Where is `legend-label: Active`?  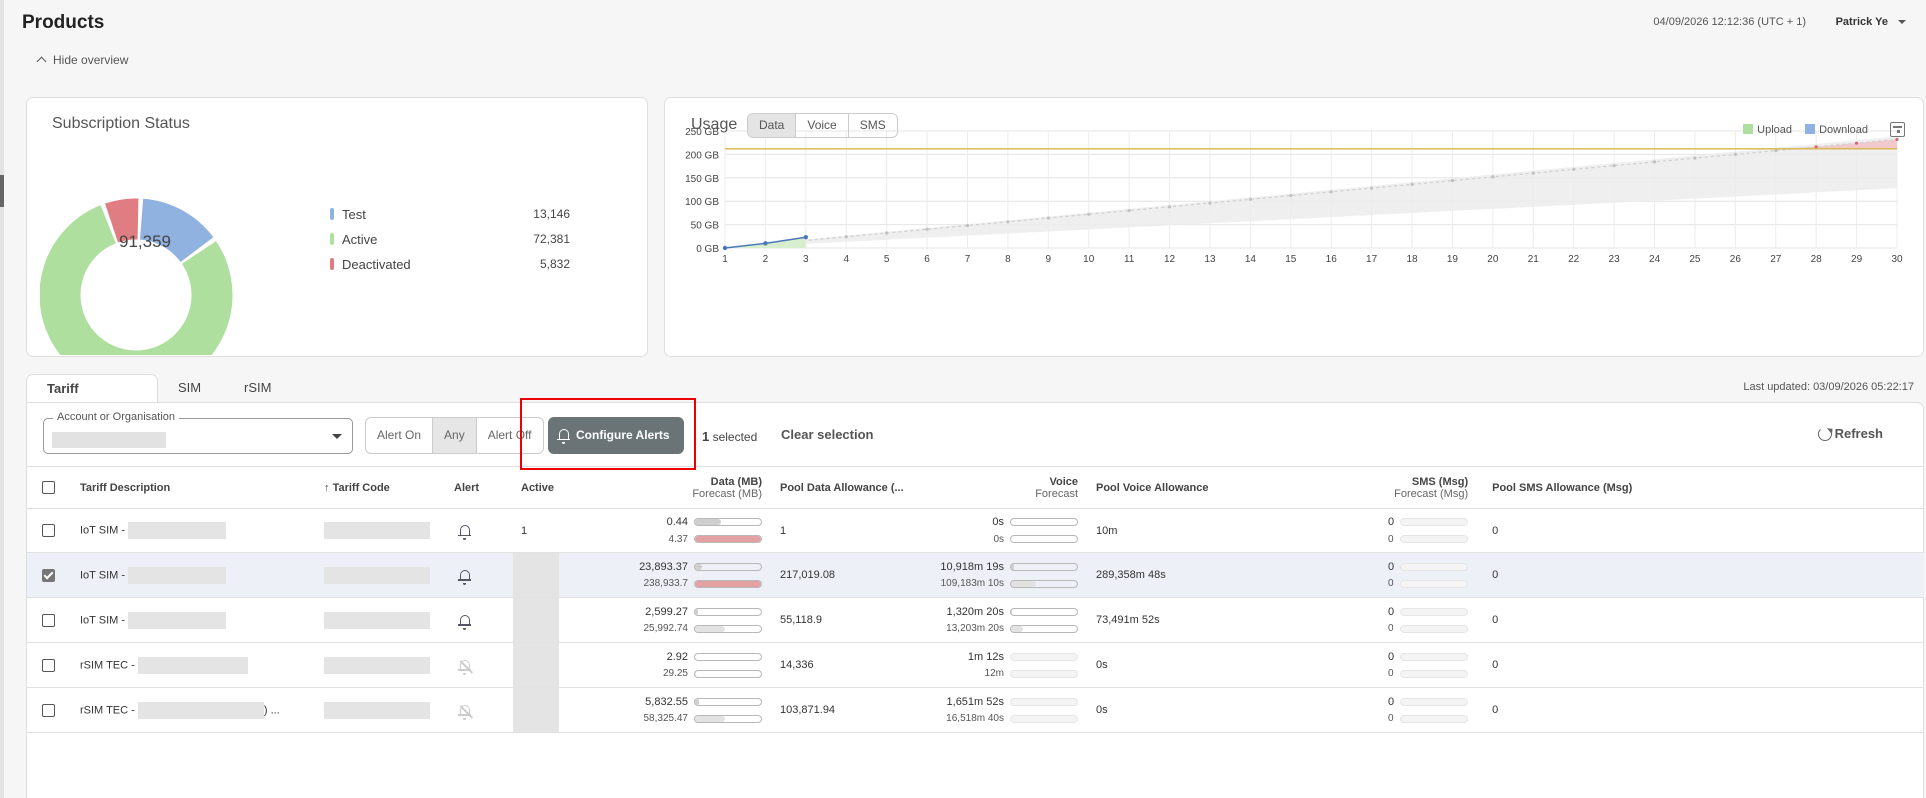 legend-label: Active is located at coordinates (360, 239).